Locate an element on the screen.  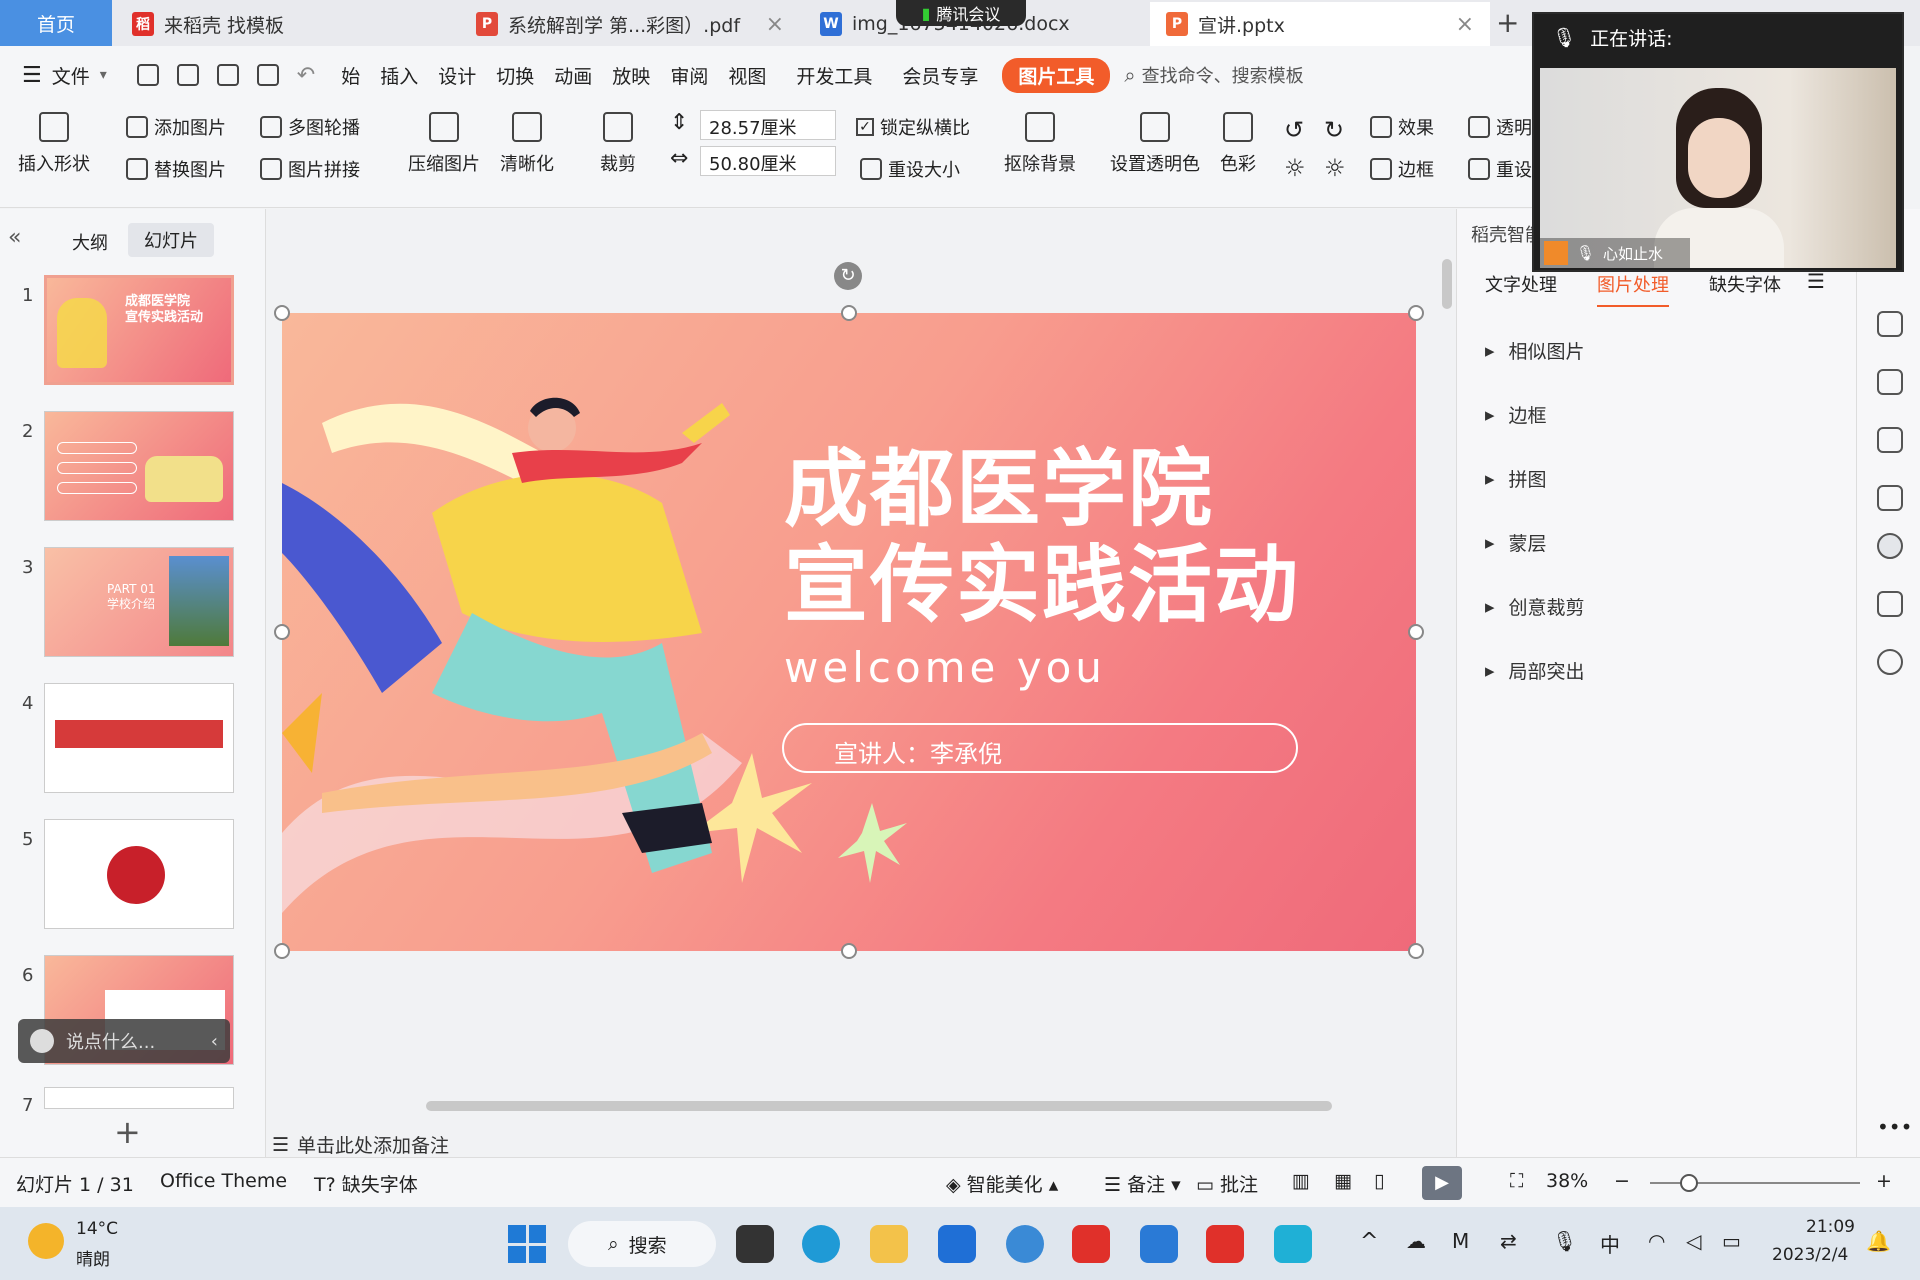
notes-area: ☰ 单击此处添加备注 is located at coordinates (360, 1144).